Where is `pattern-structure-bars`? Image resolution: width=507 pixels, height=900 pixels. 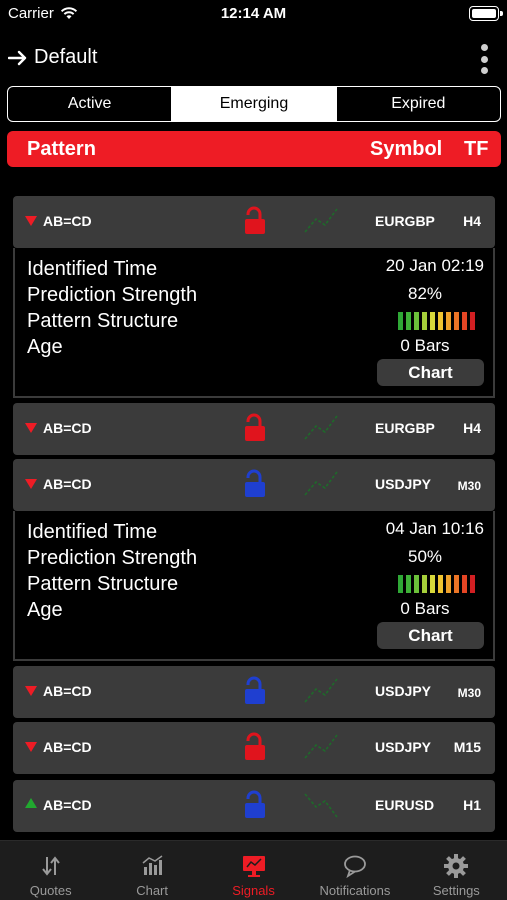
pattern-structure-bars is located at coordinates (436, 321).